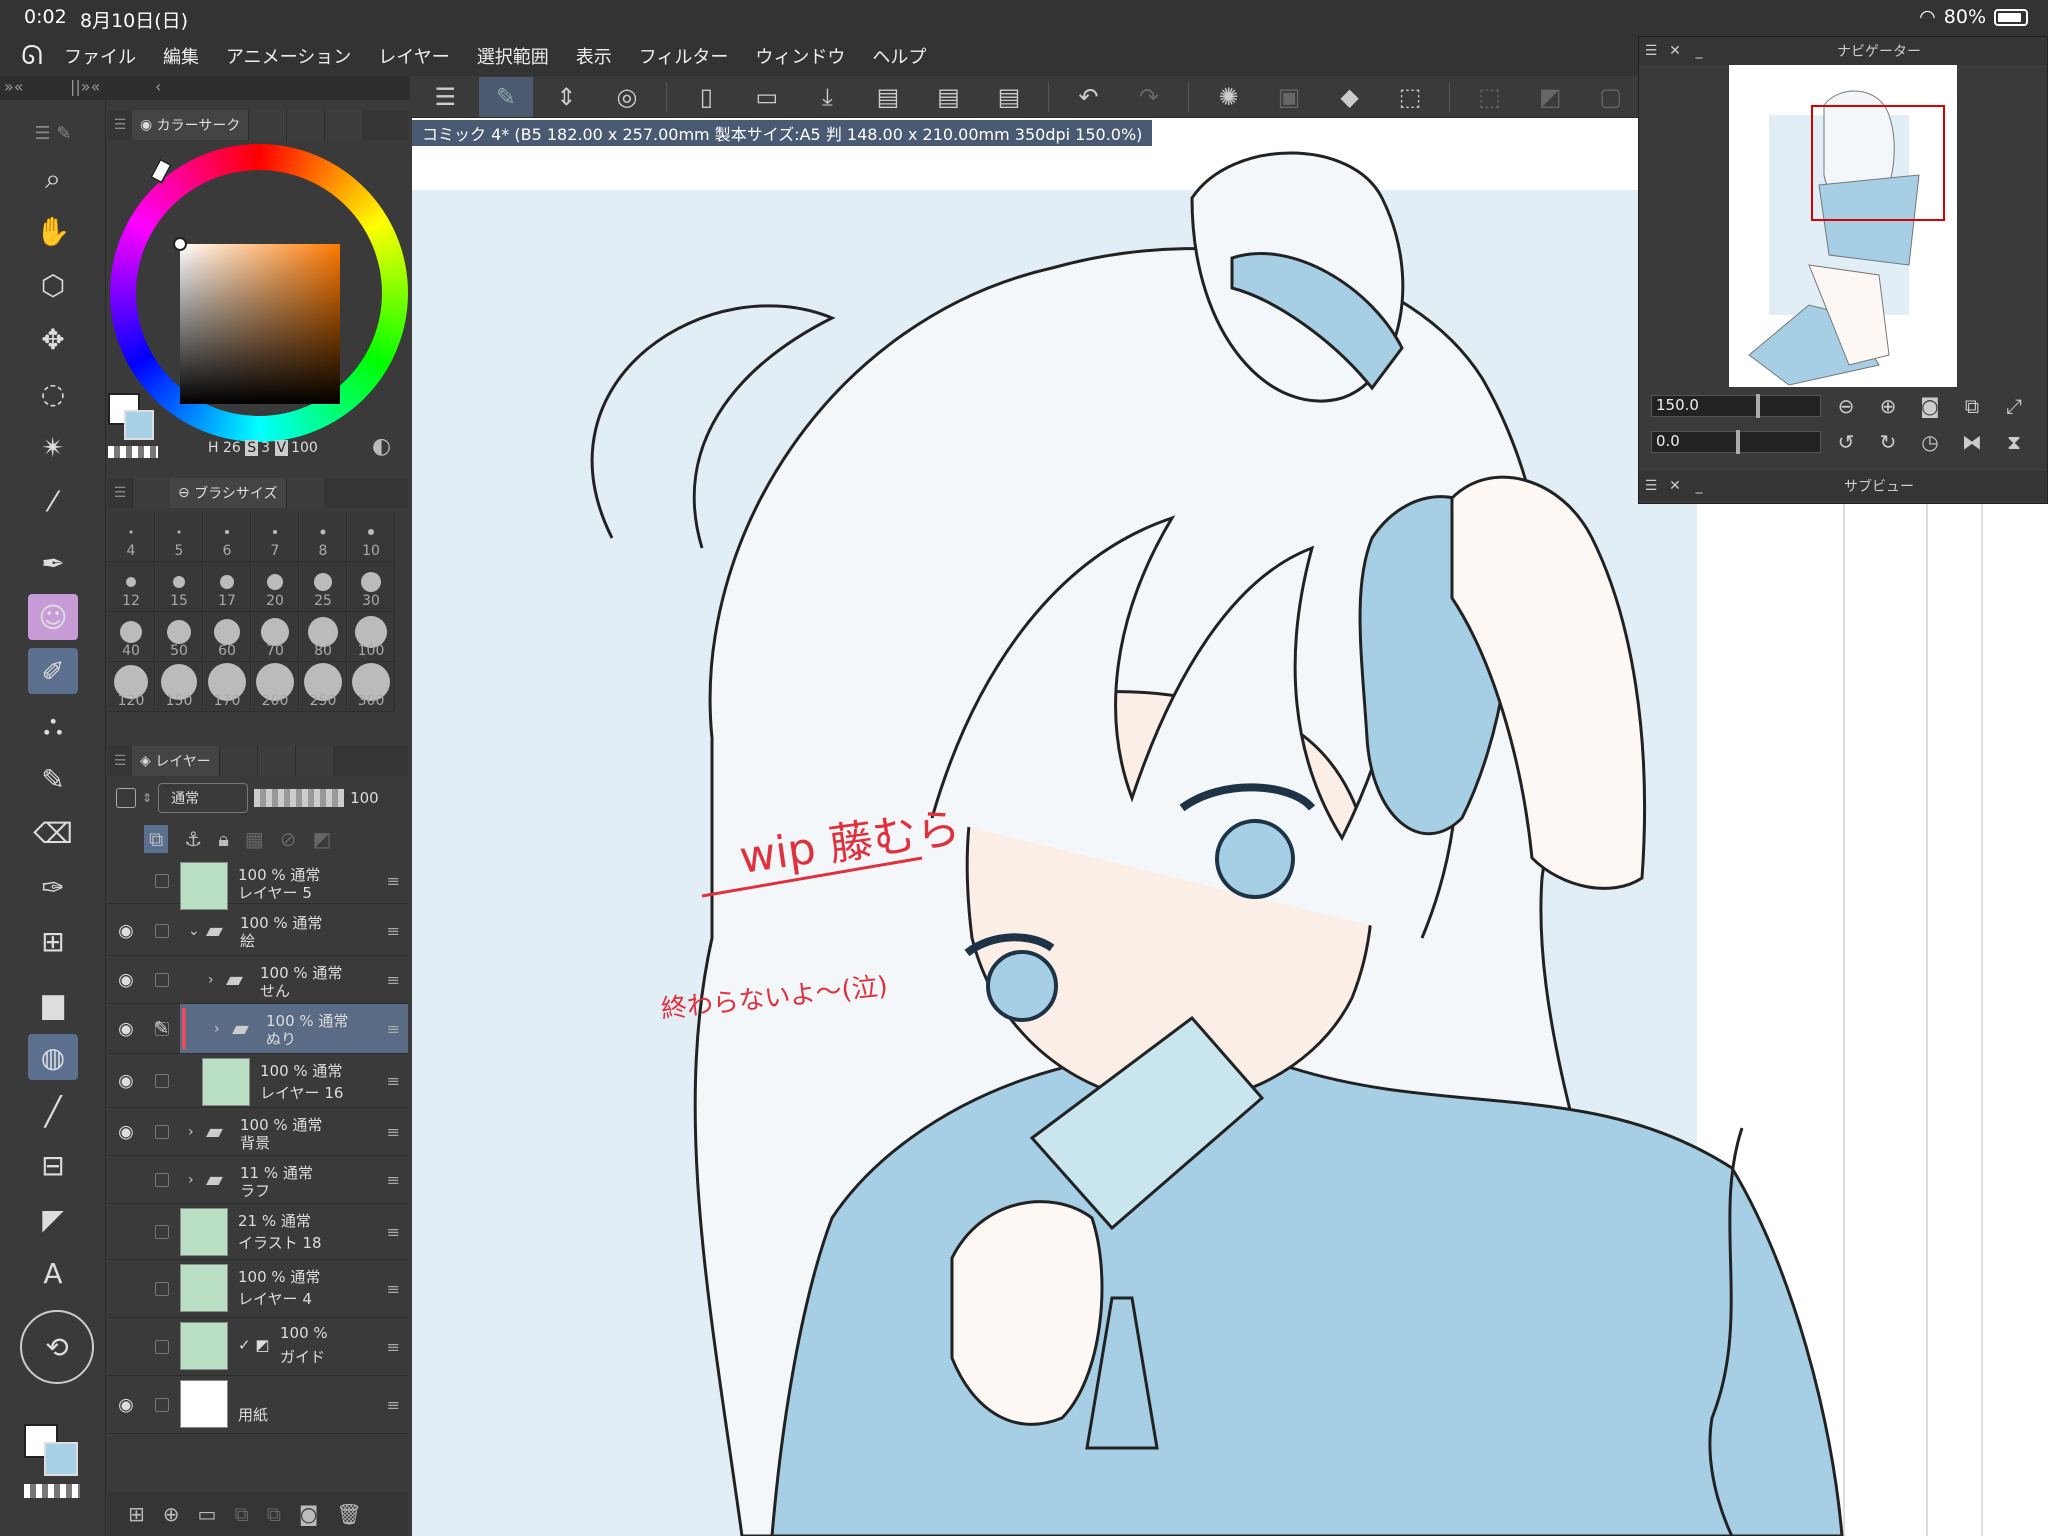  What do you see at coordinates (684, 56) in the screenshot?
I see `menu-filter: フィルター` at bounding box center [684, 56].